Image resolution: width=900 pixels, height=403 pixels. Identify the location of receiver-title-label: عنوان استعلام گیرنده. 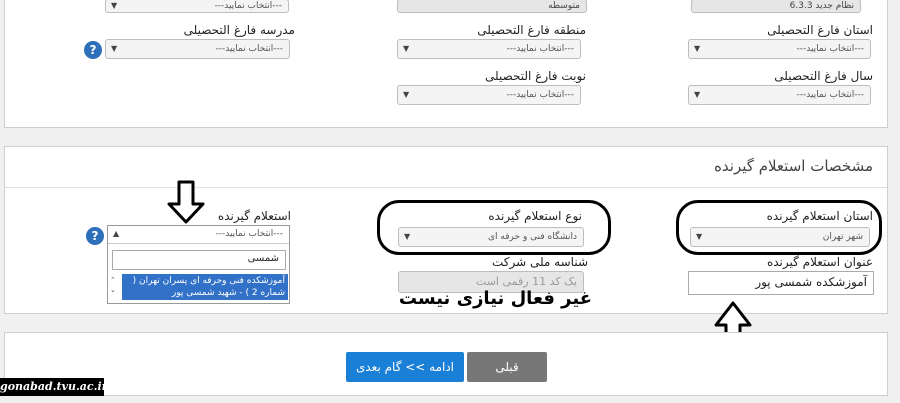
(819, 262).